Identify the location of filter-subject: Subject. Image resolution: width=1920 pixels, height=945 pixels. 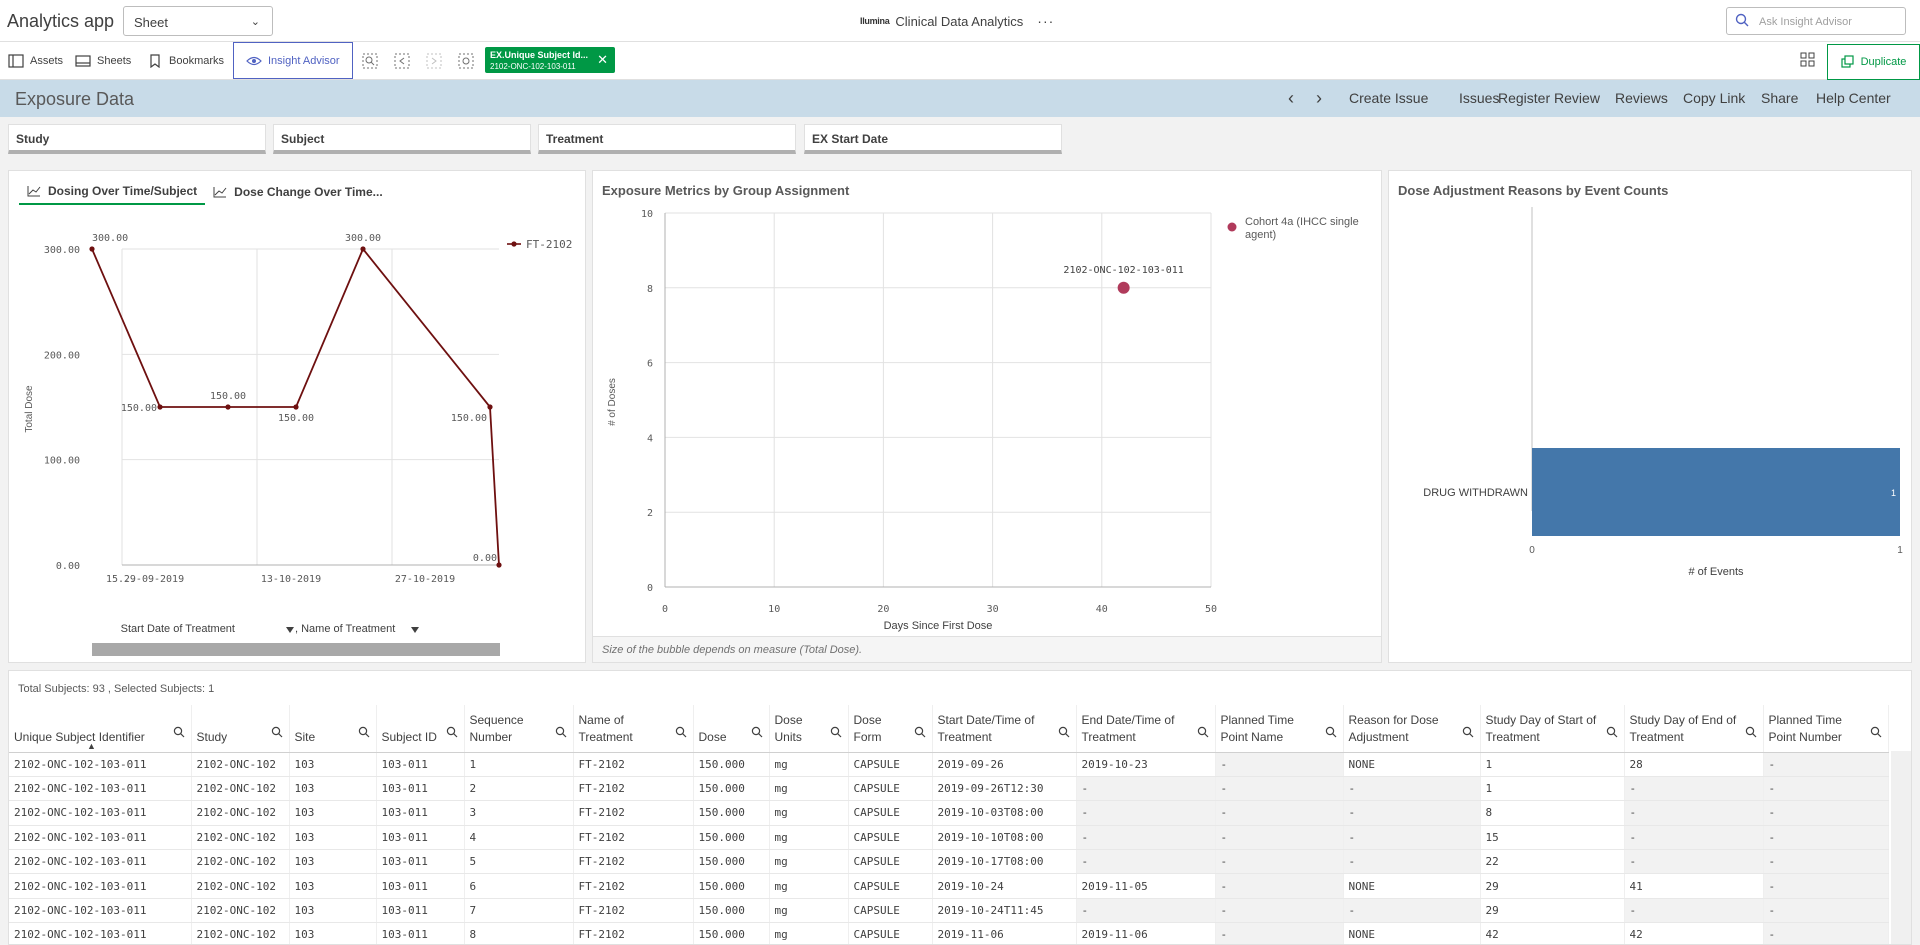
(402, 139).